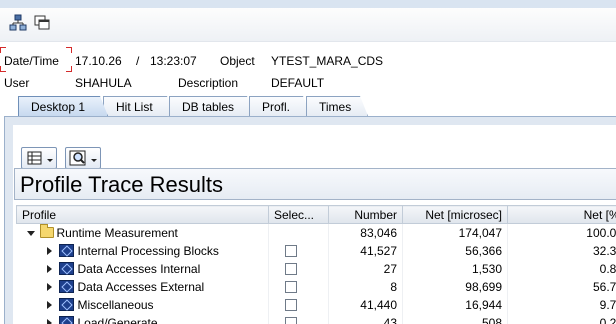 Image resolution: width=616 pixels, height=324 pixels. Describe the element at coordinates (561, 268) in the screenshot. I see `net-percent-cell: 0.88` at that location.